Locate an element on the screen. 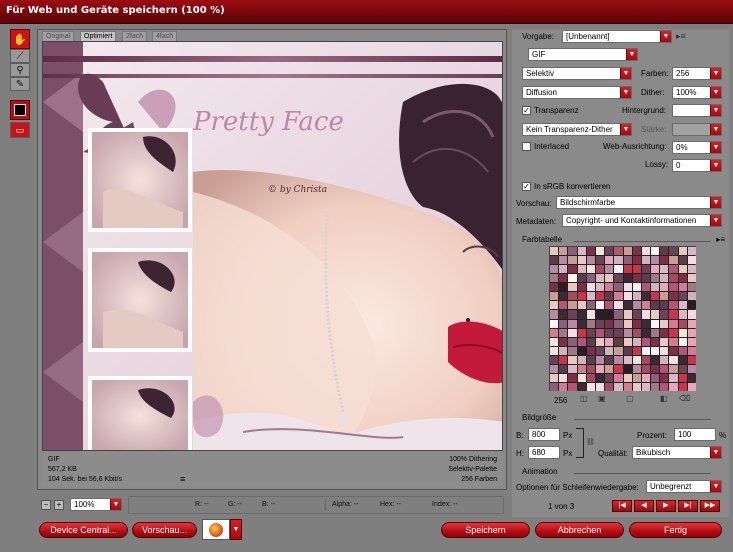 This screenshot has height=552, width=733. trash-icon: ⌫ is located at coordinates (684, 398).